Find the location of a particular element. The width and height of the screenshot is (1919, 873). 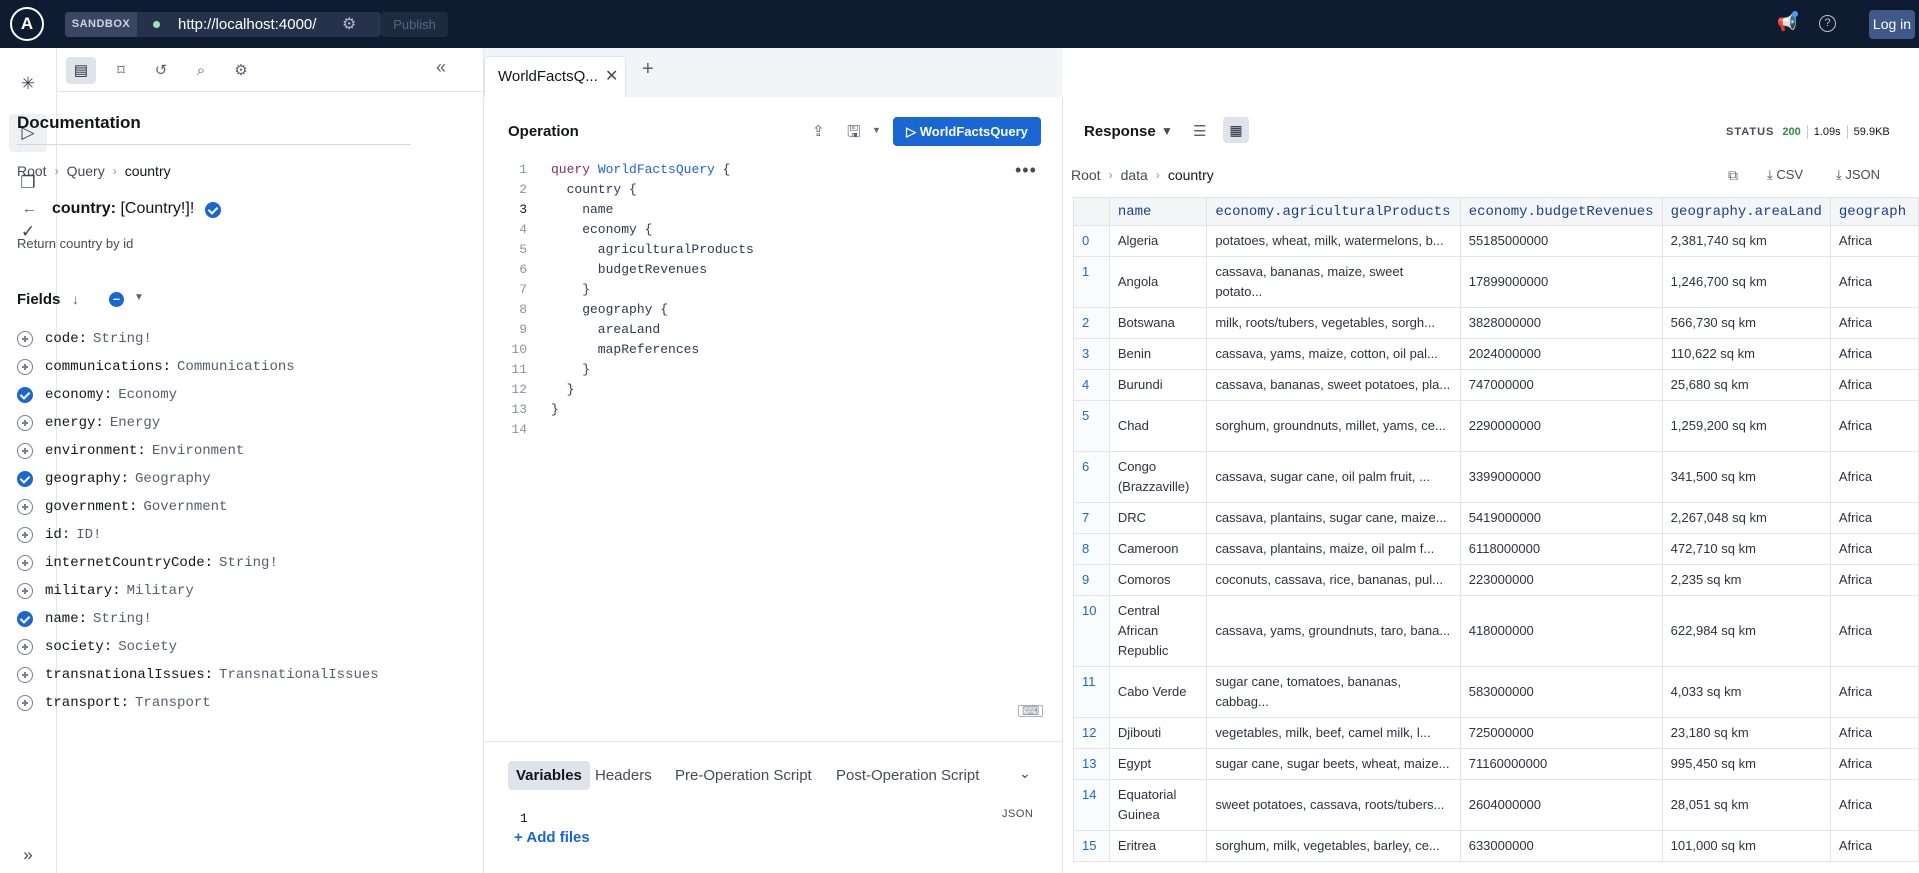

add-tab-icon: + is located at coordinates (648, 69).